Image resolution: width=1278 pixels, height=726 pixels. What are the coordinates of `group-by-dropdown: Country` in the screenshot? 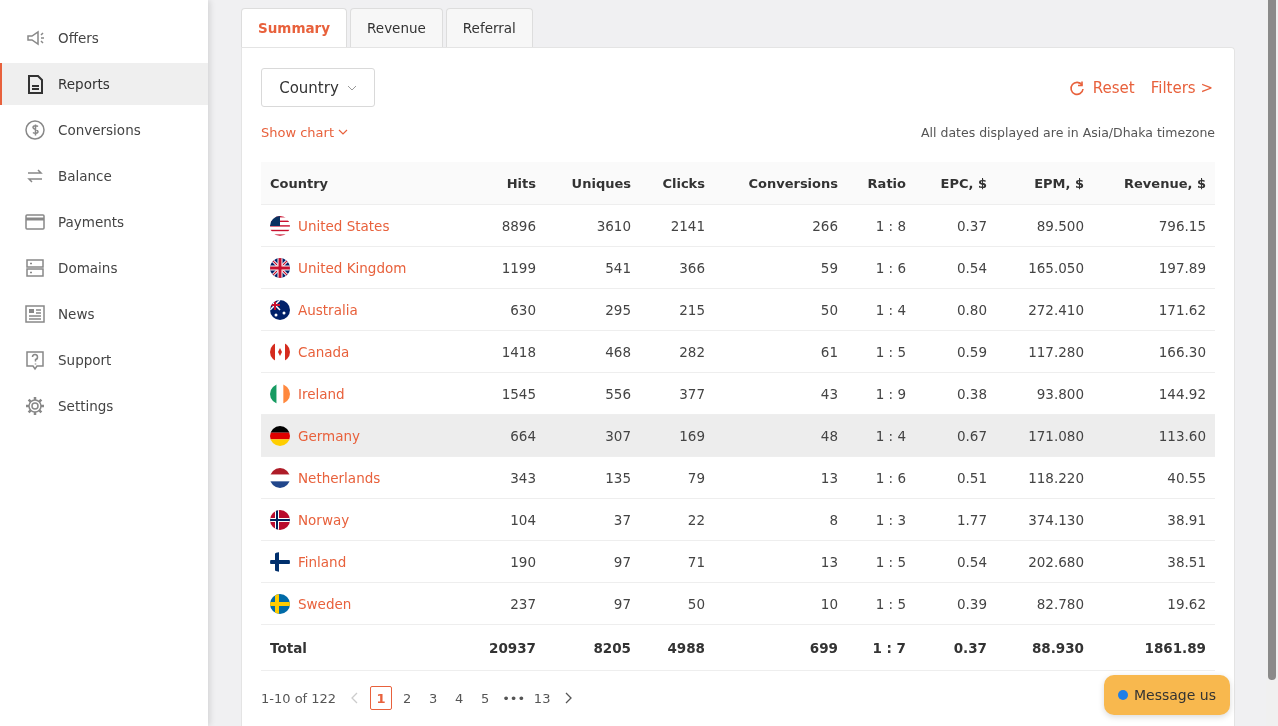 It's located at (318, 87).